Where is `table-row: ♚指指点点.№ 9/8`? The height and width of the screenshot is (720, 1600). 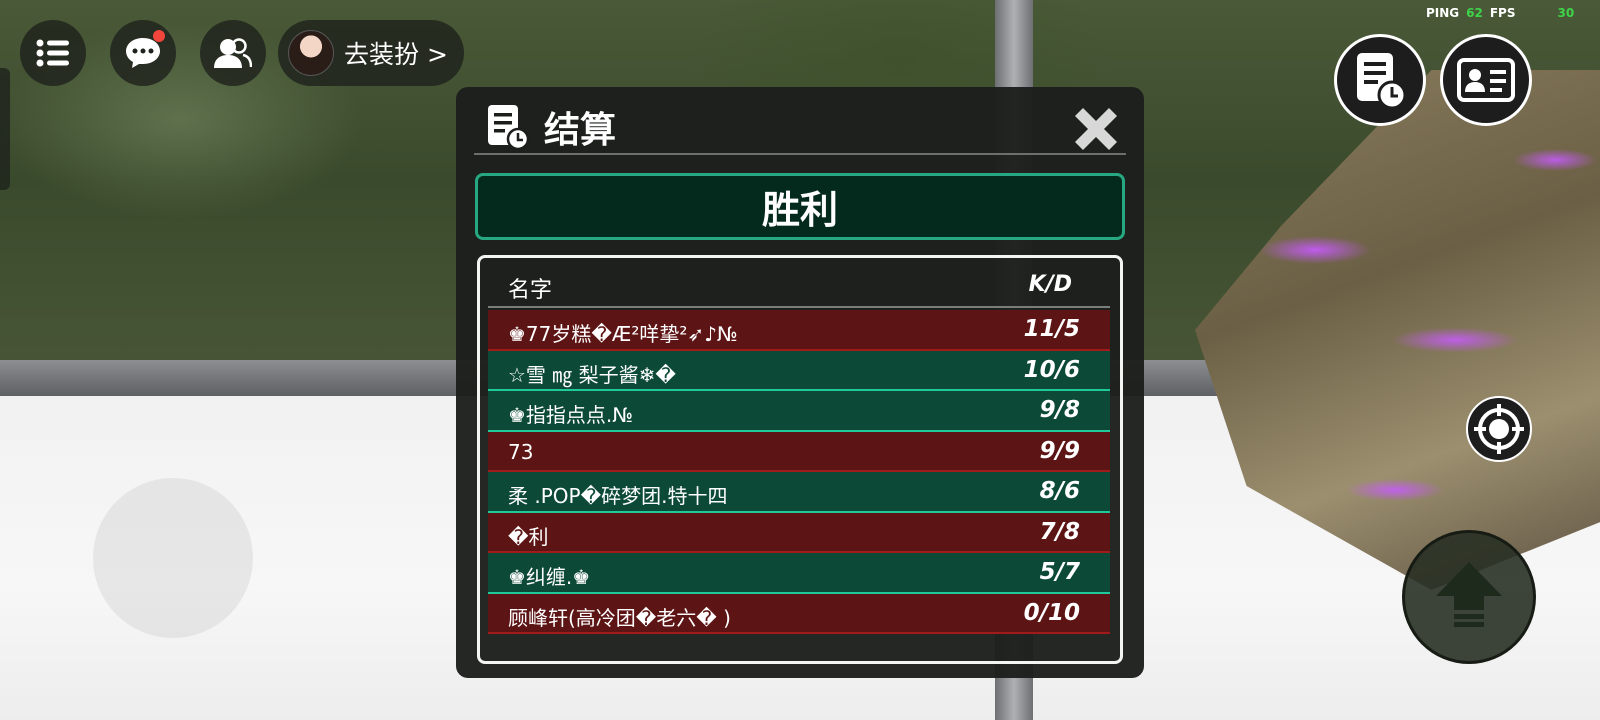 table-row: ♚指指点点.№ 9/8 is located at coordinates (799, 411).